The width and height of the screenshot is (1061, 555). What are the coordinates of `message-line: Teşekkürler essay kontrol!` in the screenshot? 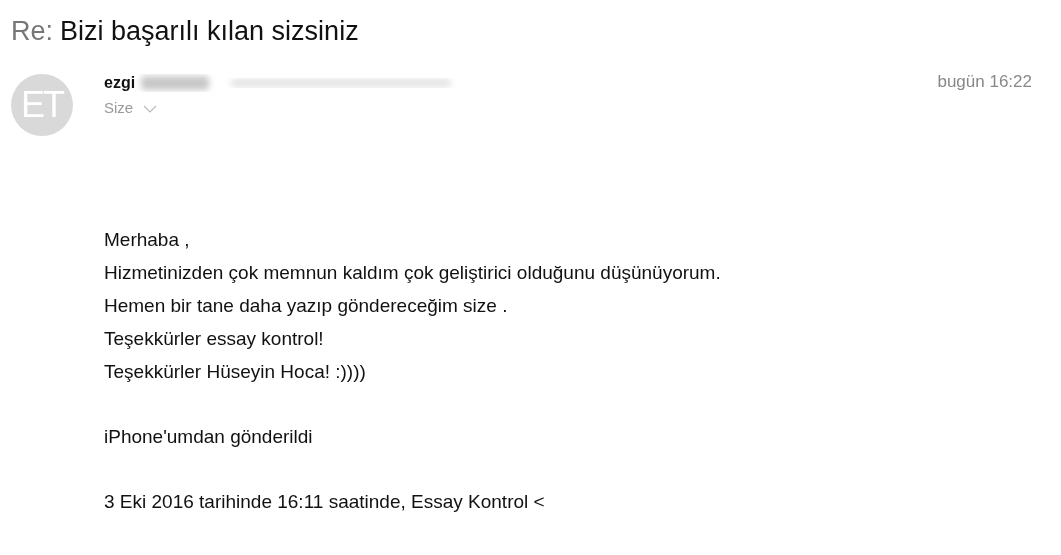 It's located at (214, 339).